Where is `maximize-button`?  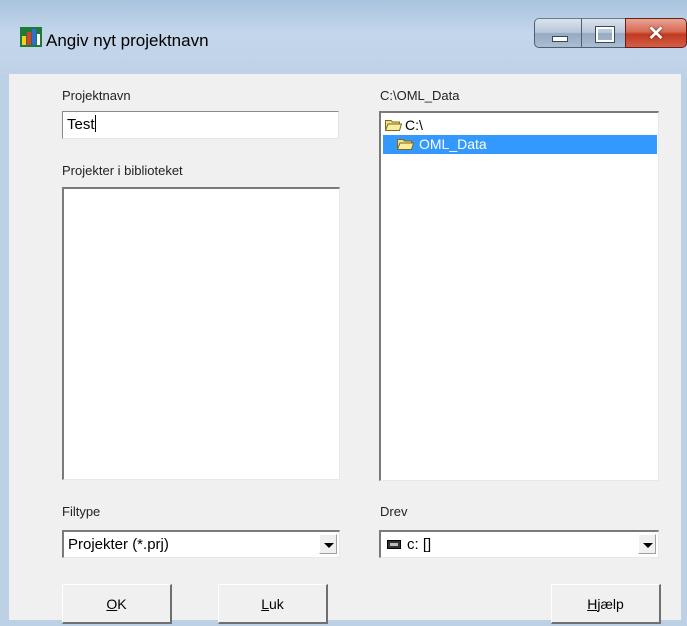 maximize-button is located at coordinates (603, 33).